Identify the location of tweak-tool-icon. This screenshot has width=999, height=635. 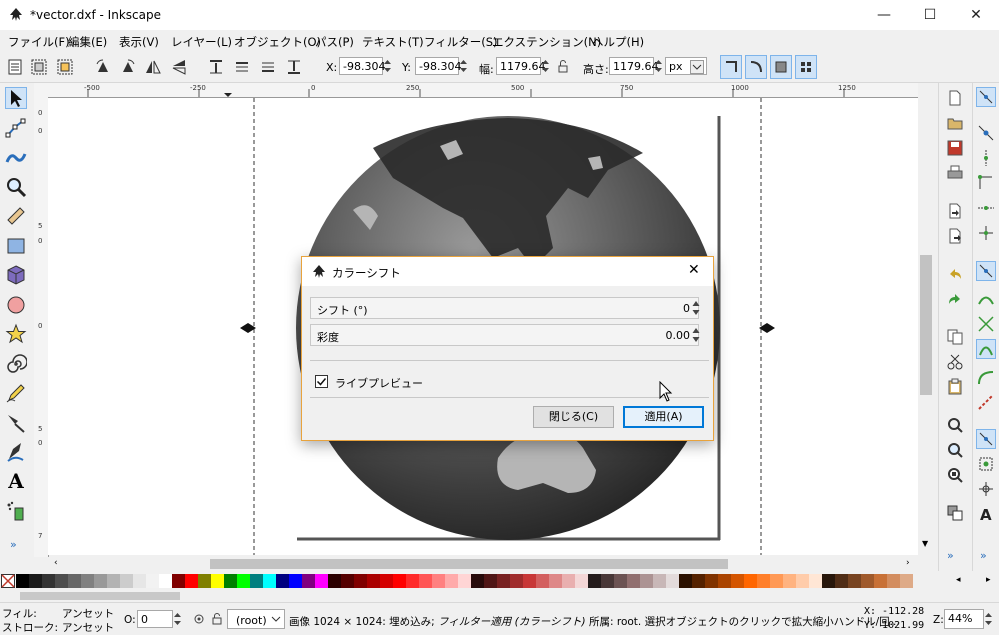
(16, 157).